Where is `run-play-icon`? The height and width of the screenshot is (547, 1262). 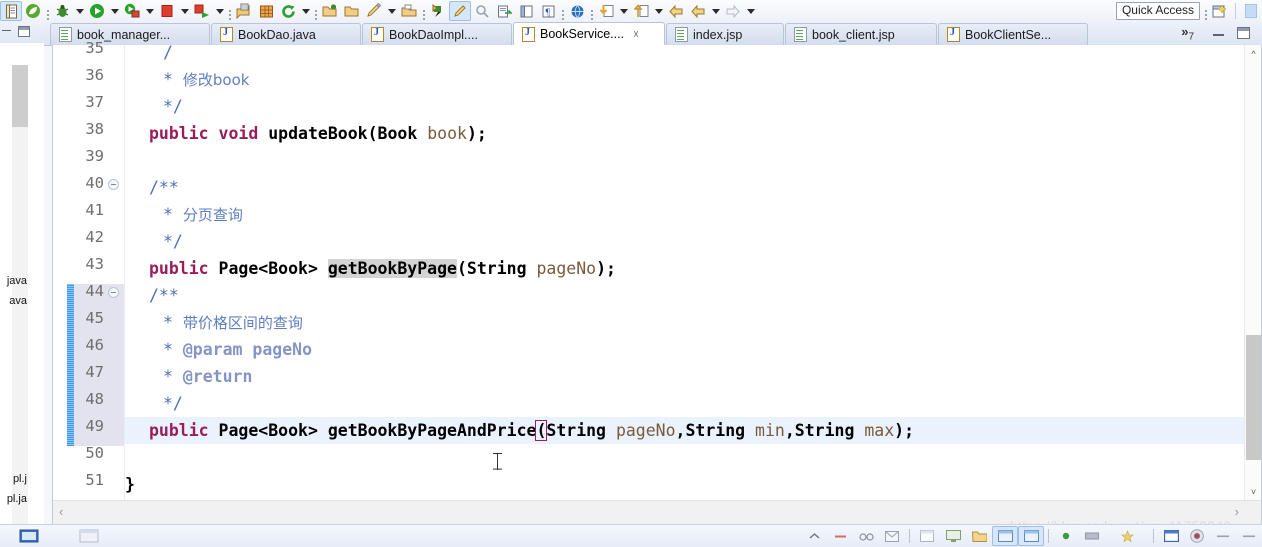
run-play-icon is located at coordinates (97, 11).